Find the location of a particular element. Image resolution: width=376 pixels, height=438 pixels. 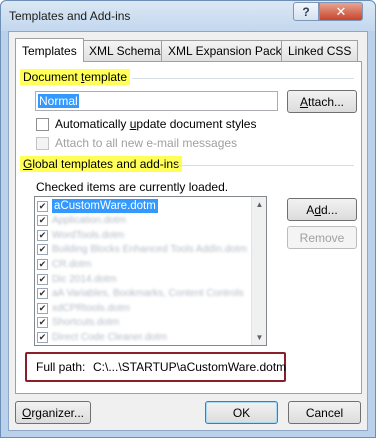

tab-label: XML Expansion Packs is located at coordinates (228, 51).